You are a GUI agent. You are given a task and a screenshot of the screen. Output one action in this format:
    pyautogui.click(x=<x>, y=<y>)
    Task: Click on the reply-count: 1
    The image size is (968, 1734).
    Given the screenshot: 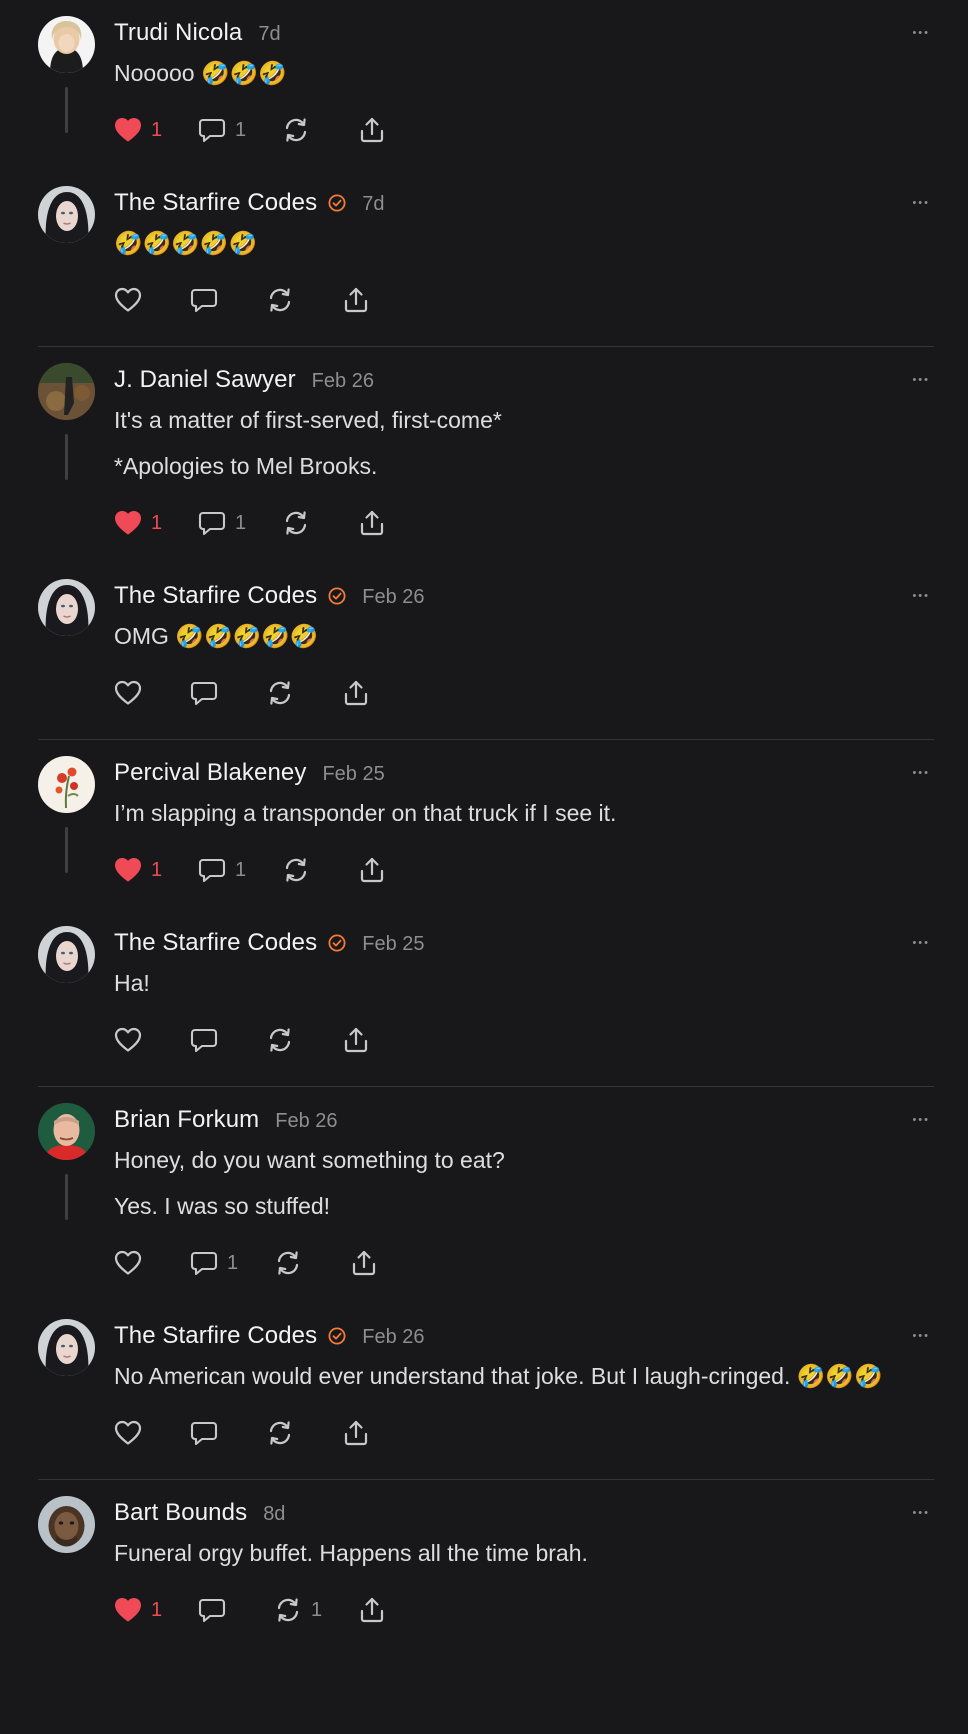 What is the action you would take?
    pyautogui.click(x=241, y=129)
    